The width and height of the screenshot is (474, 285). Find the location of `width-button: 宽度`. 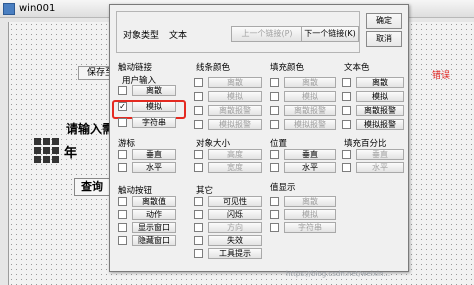

width-button: 宽度 is located at coordinates (235, 167).